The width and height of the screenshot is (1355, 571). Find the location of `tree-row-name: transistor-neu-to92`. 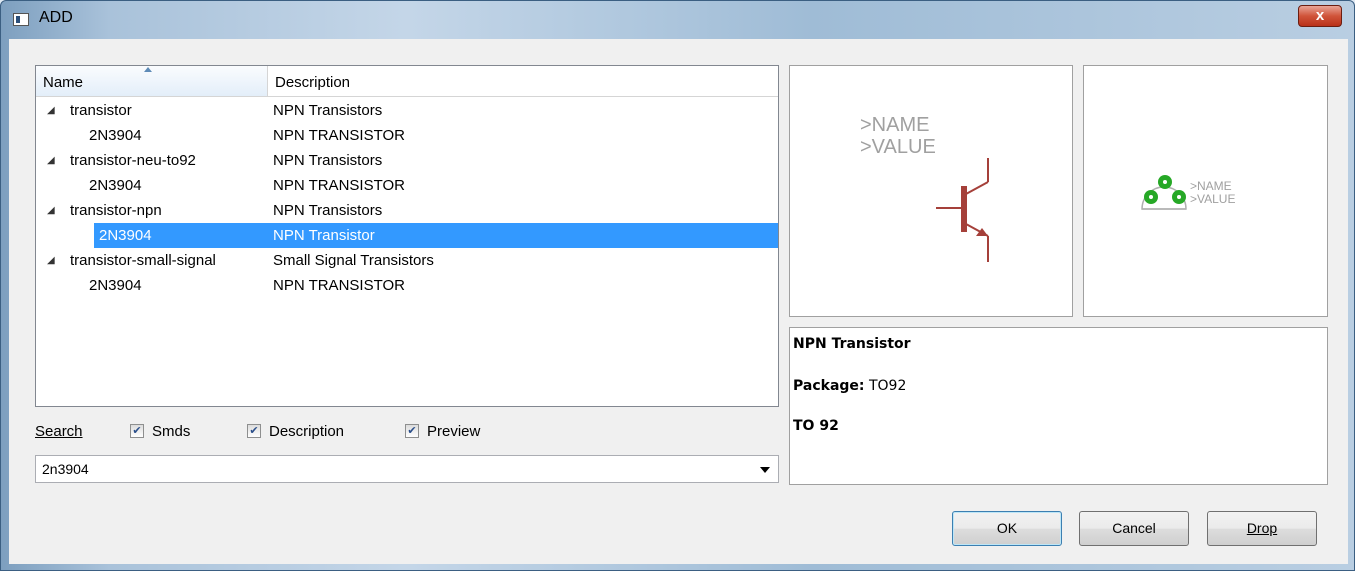

tree-row-name: transistor-neu-to92 is located at coordinates (133, 160).